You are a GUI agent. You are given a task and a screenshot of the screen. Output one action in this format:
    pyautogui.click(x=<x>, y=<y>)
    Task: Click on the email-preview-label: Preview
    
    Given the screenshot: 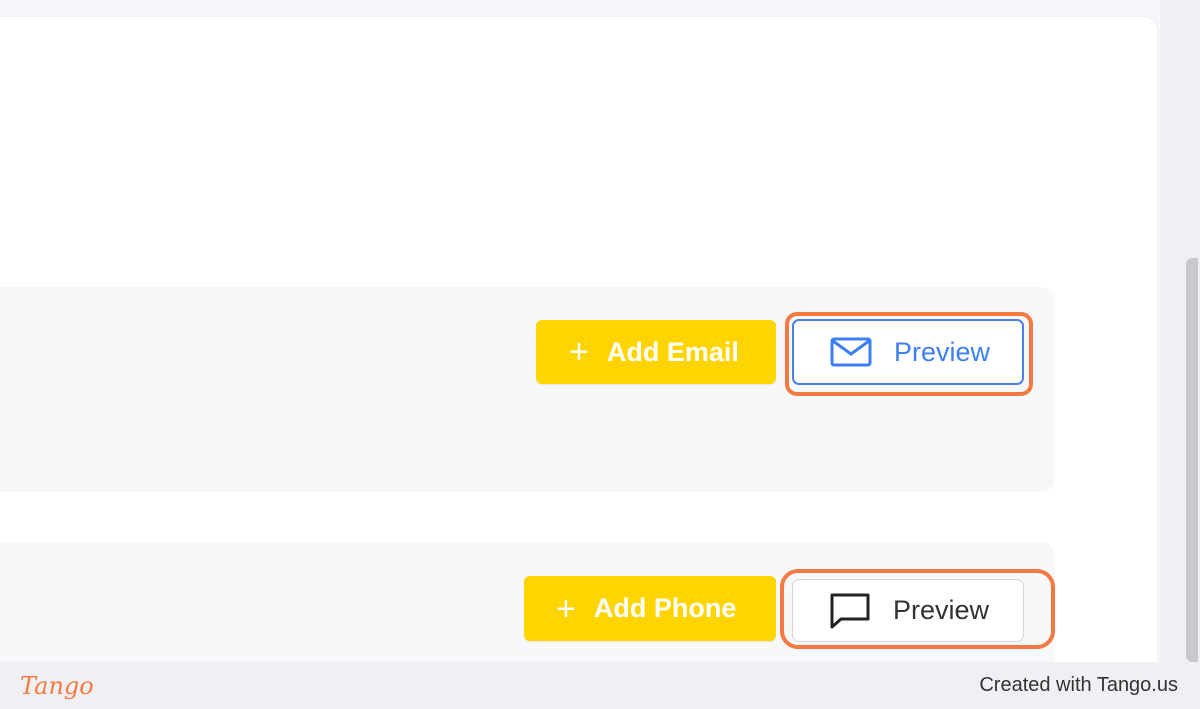 What is the action you would take?
    pyautogui.click(x=942, y=351)
    